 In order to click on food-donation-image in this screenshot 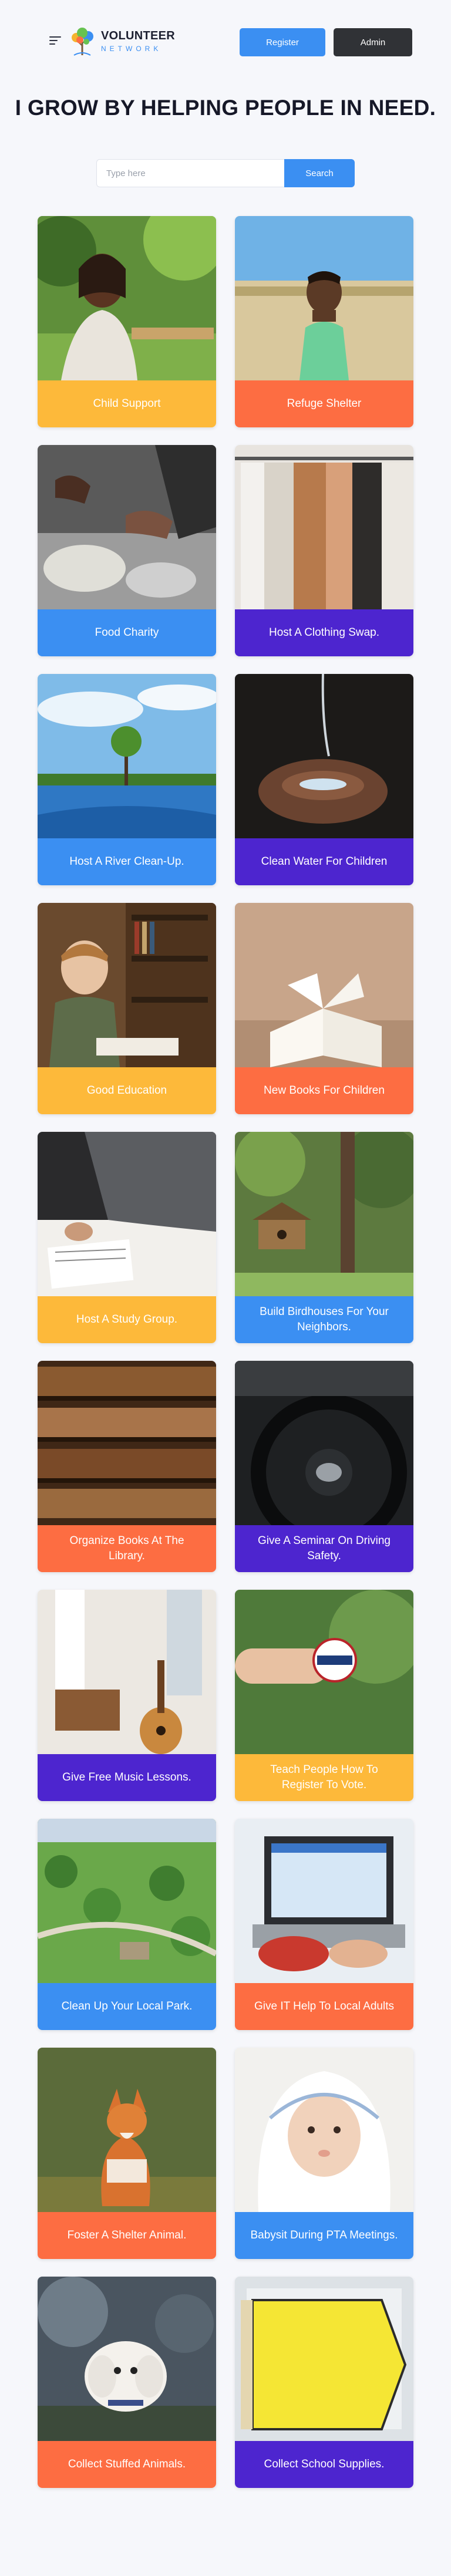, I will do `click(127, 527)`.